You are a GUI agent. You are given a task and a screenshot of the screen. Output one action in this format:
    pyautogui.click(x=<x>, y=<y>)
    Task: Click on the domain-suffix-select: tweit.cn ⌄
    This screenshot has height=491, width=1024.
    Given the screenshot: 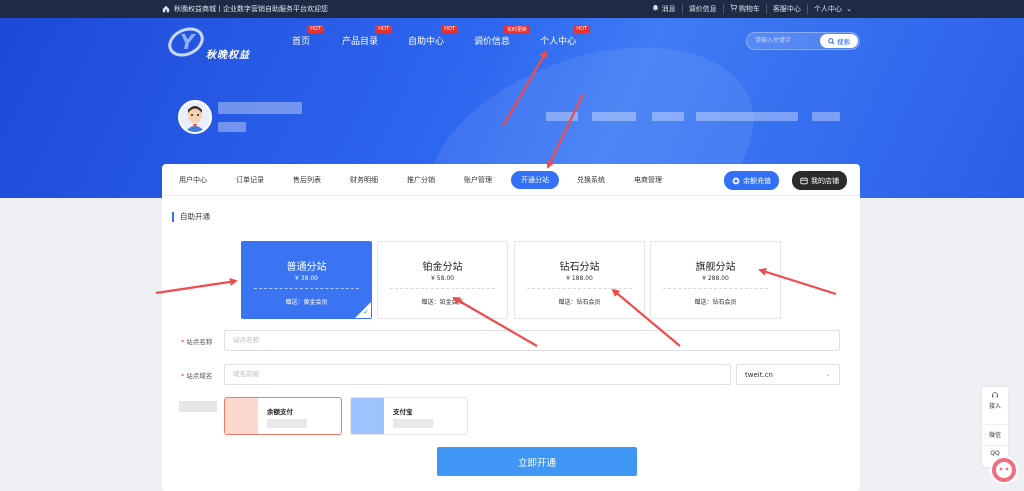 What is the action you would take?
    pyautogui.click(x=788, y=374)
    